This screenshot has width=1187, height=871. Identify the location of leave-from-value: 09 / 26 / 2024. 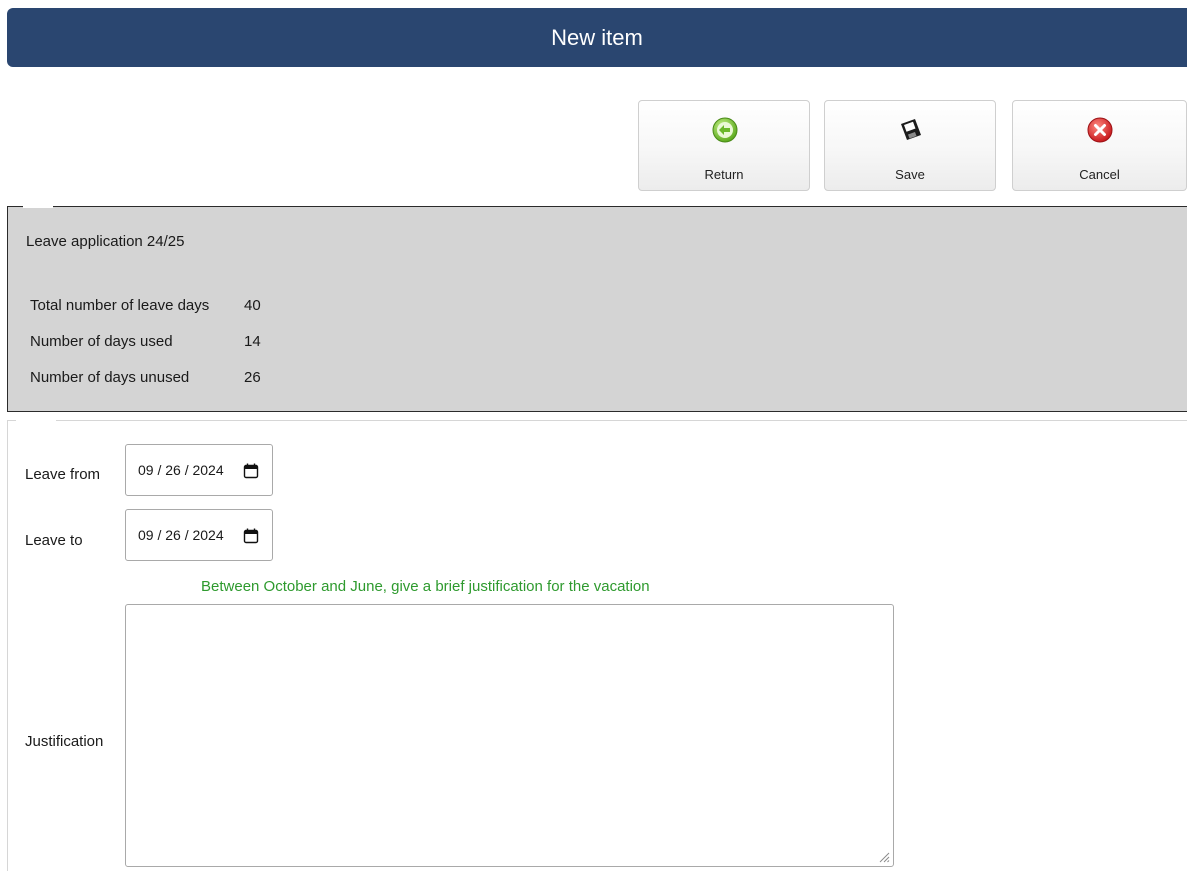
(181, 470).